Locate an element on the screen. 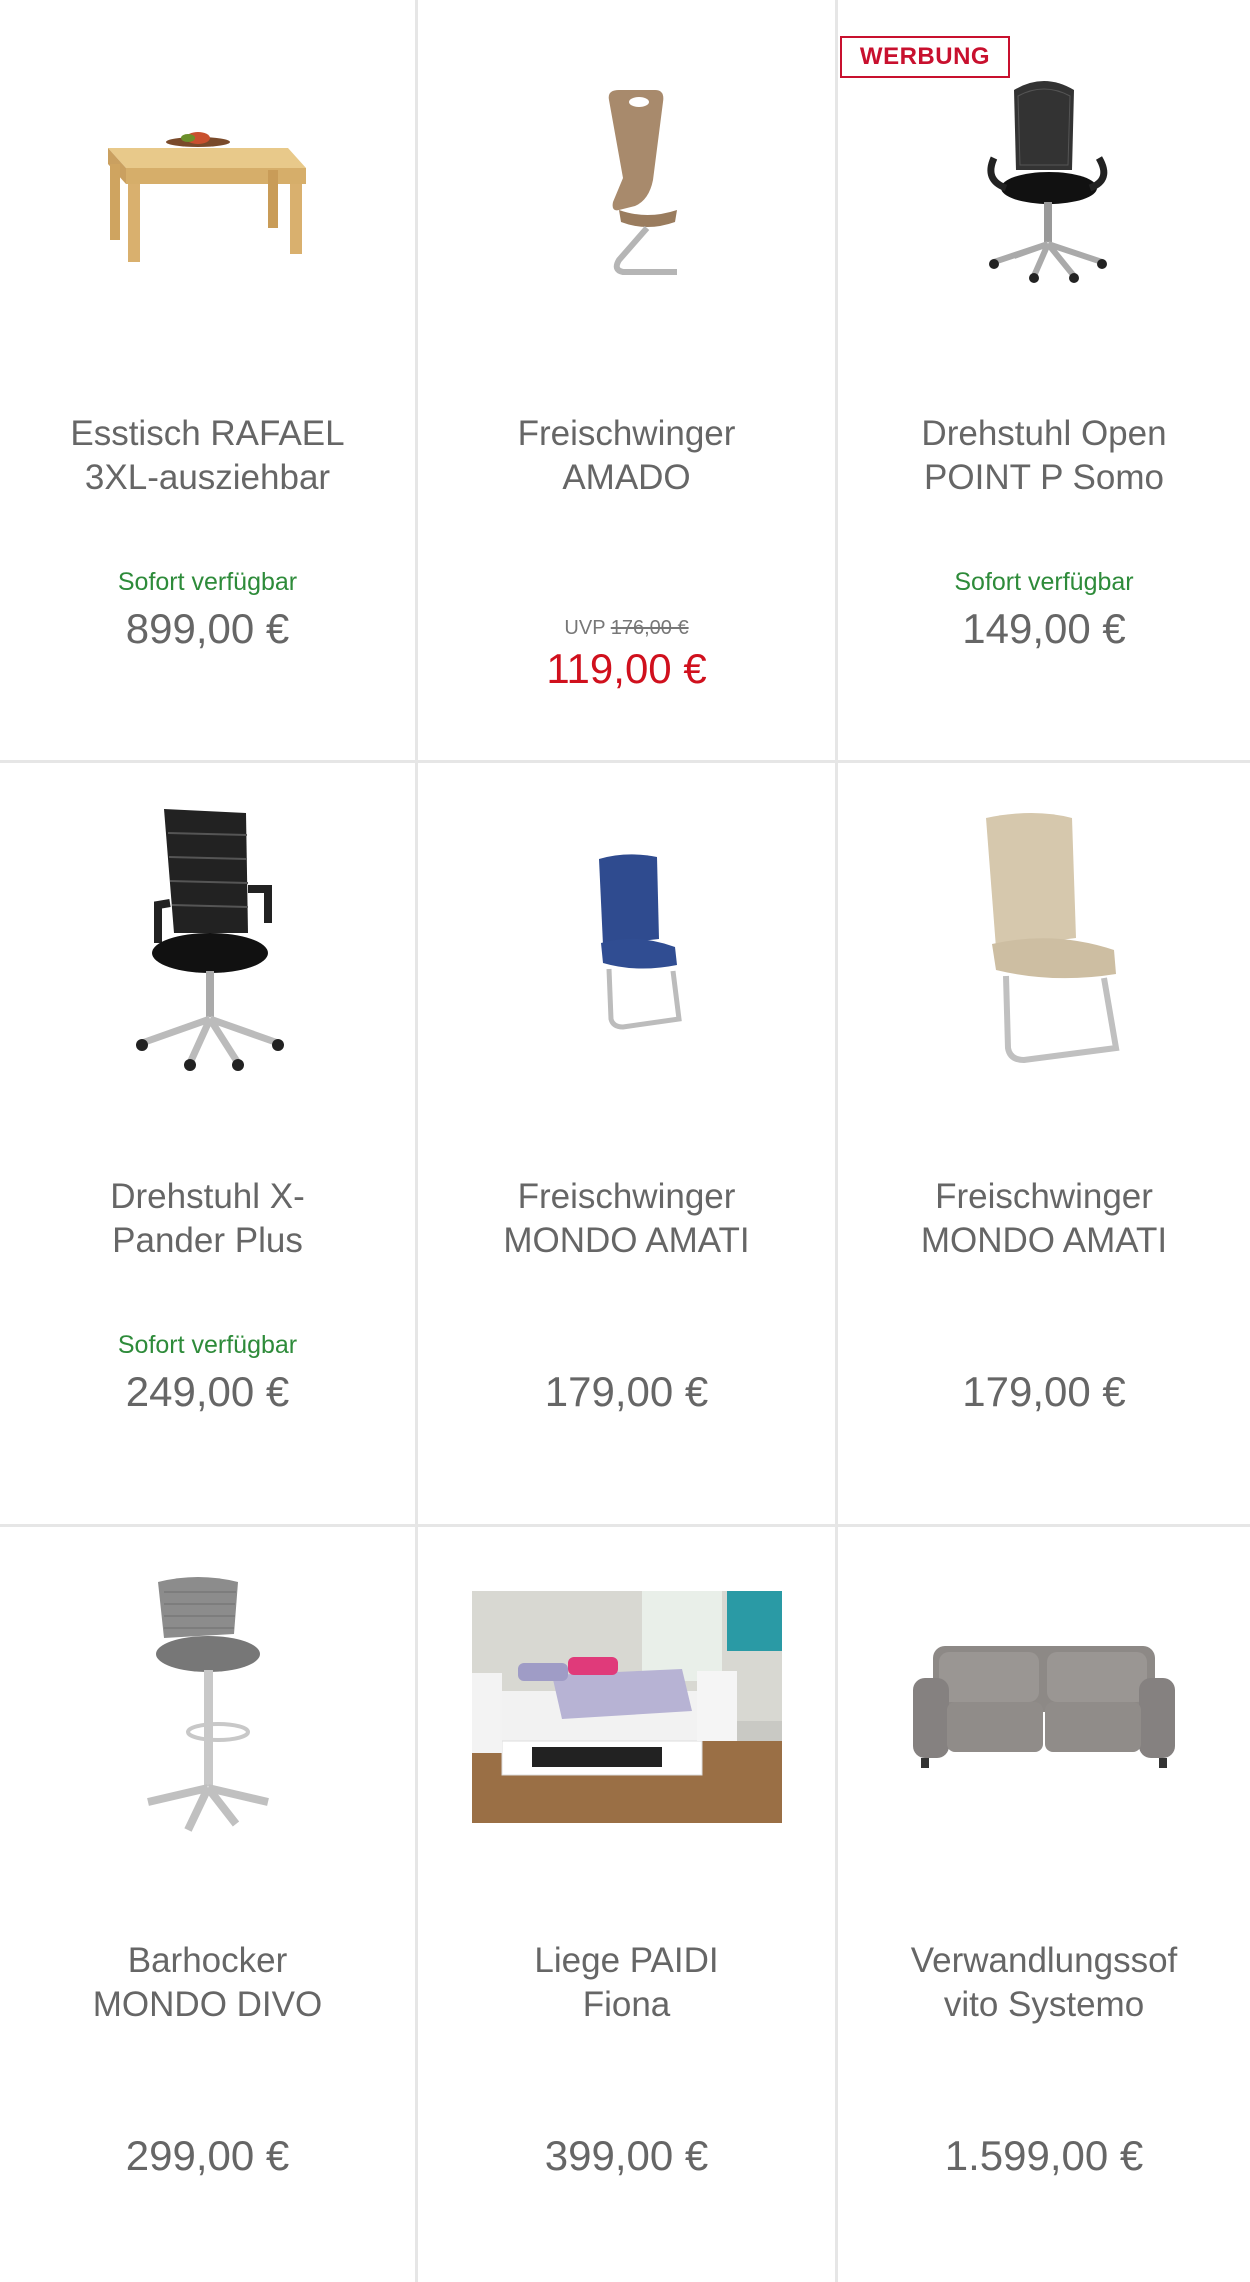 This screenshot has width=1250, height=2282. product-title: Drehstuhl X- Pander Plus is located at coordinates (207, 1219).